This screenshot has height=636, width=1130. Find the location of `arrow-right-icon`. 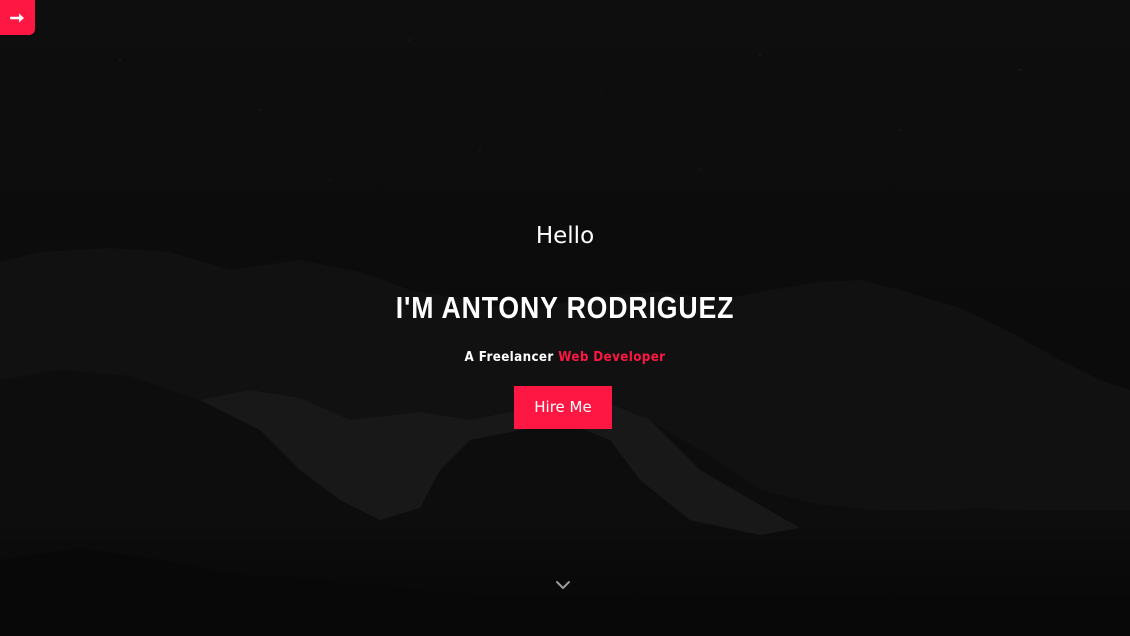

arrow-right-icon is located at coordinates (16, 17).